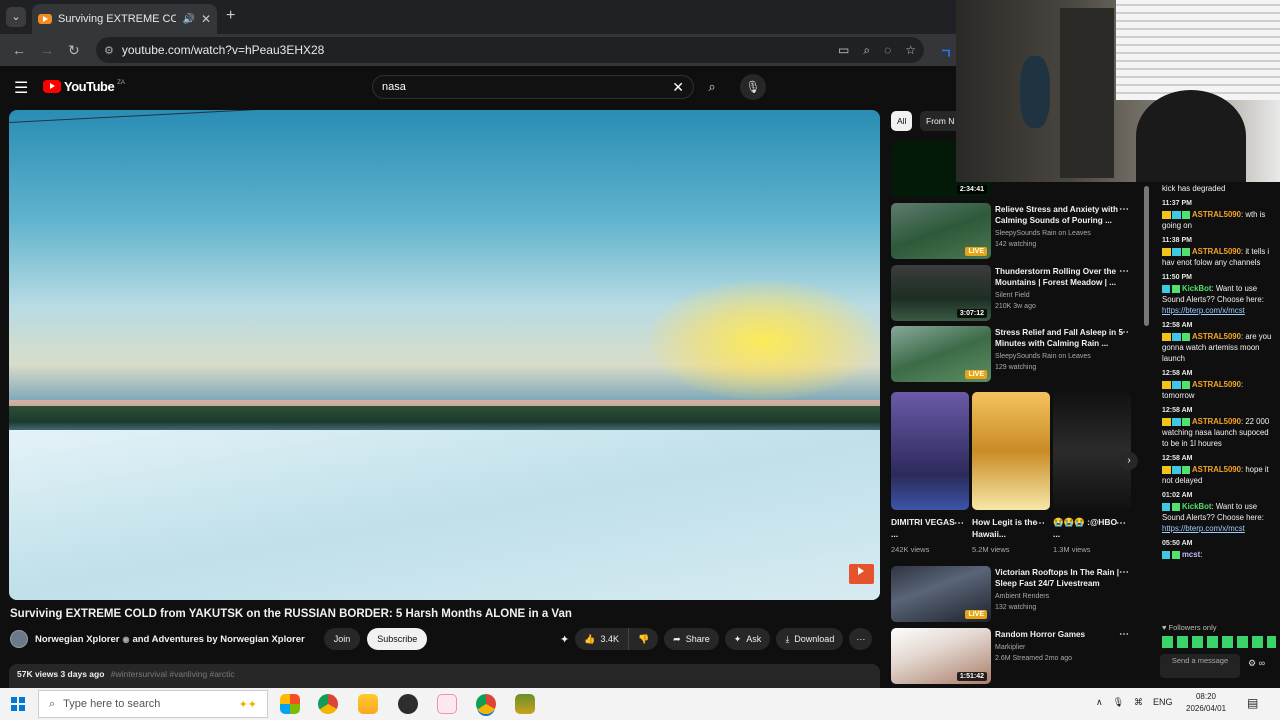  What do you see at coordinates (910, 50) in the screenshot?
I see `bookmark-star-icon: ☆` at bounding box center [910, 50].